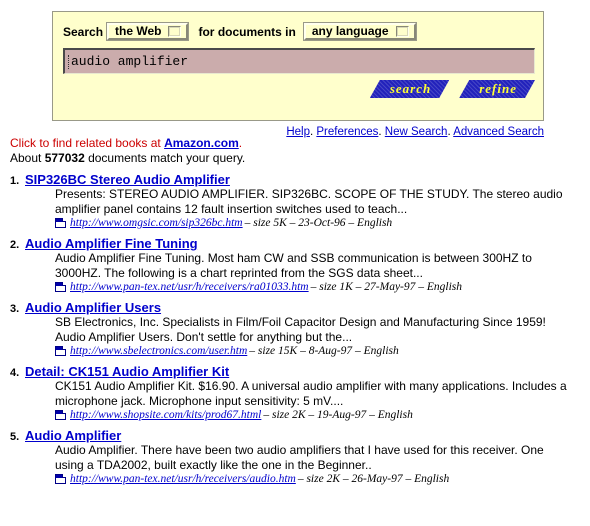  I want to click on result-count: About 577032 documents match your query., so click(127, 158).